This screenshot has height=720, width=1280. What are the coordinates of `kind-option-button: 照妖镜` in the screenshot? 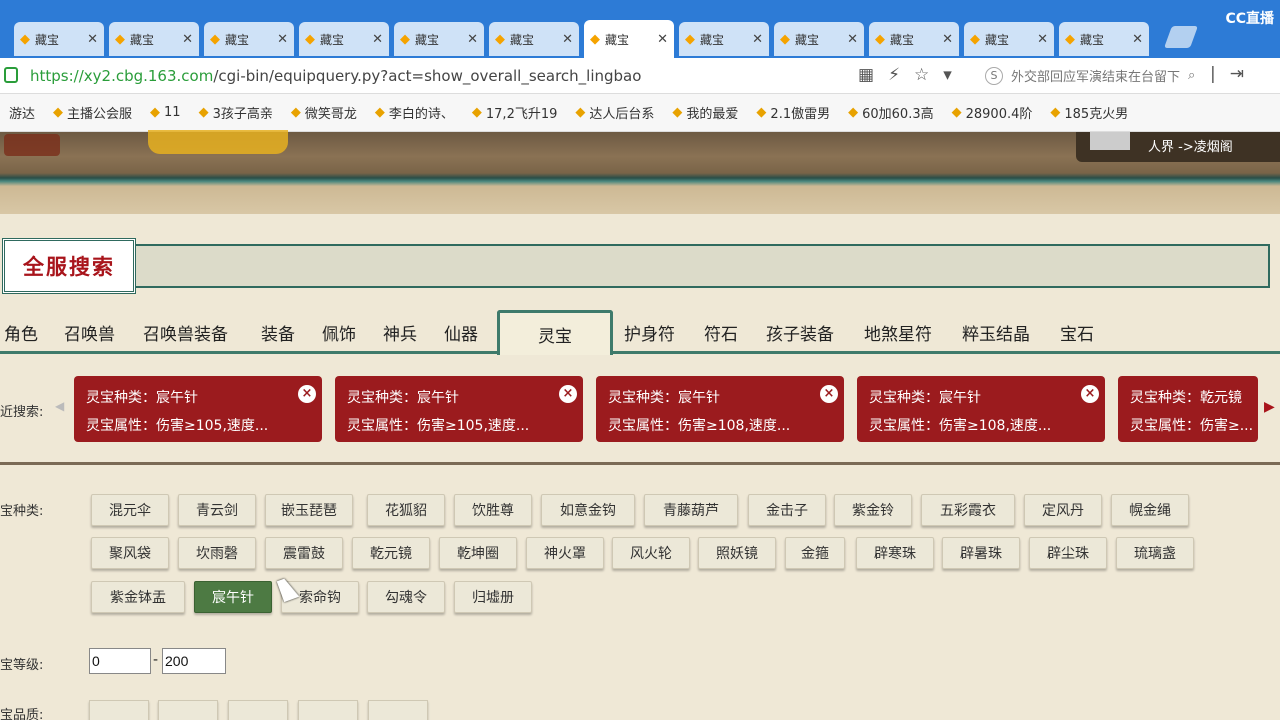 It's located at (737, 553).